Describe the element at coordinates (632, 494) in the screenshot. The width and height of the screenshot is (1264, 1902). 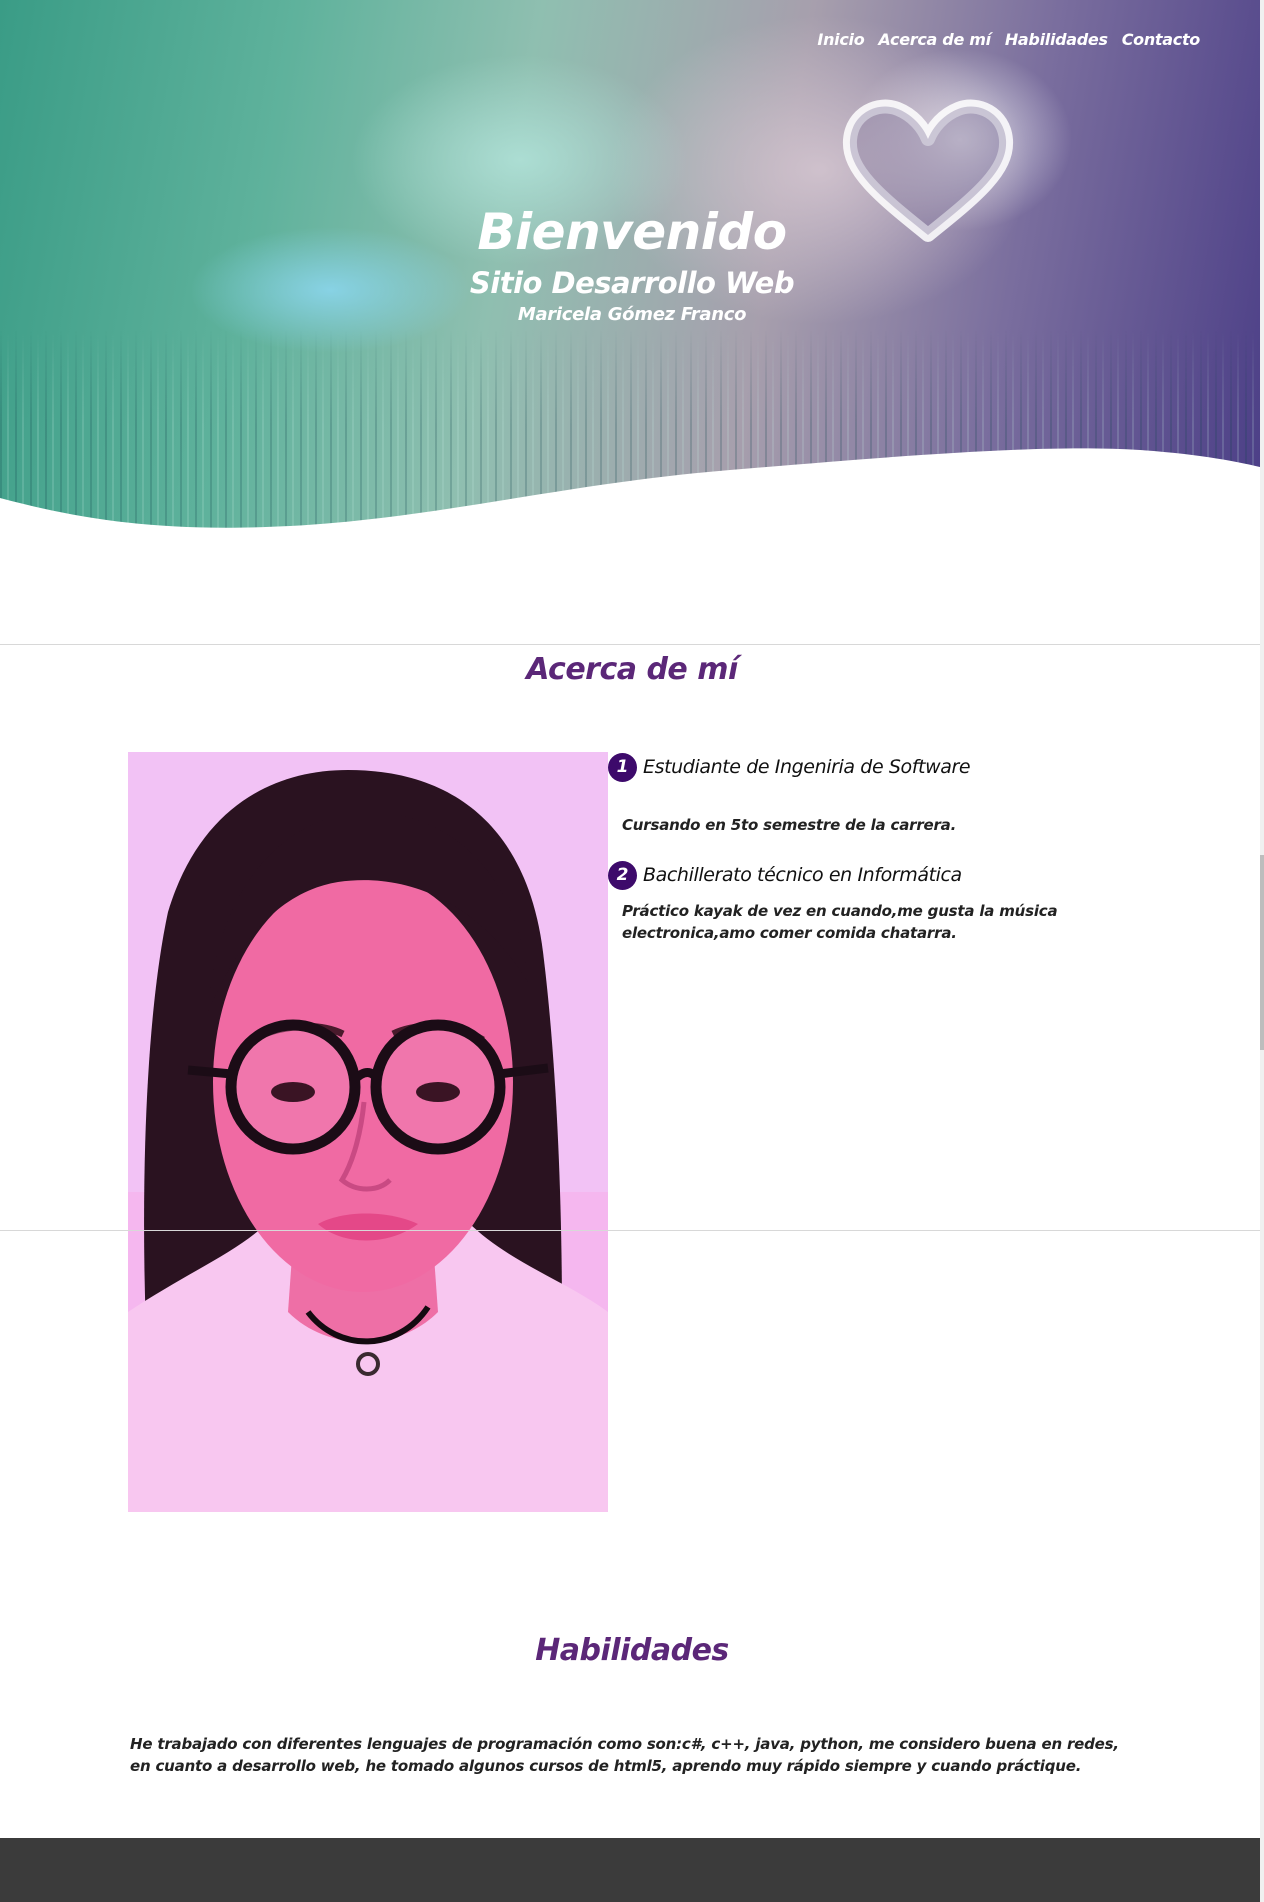
I see `wave-divider` at that location.